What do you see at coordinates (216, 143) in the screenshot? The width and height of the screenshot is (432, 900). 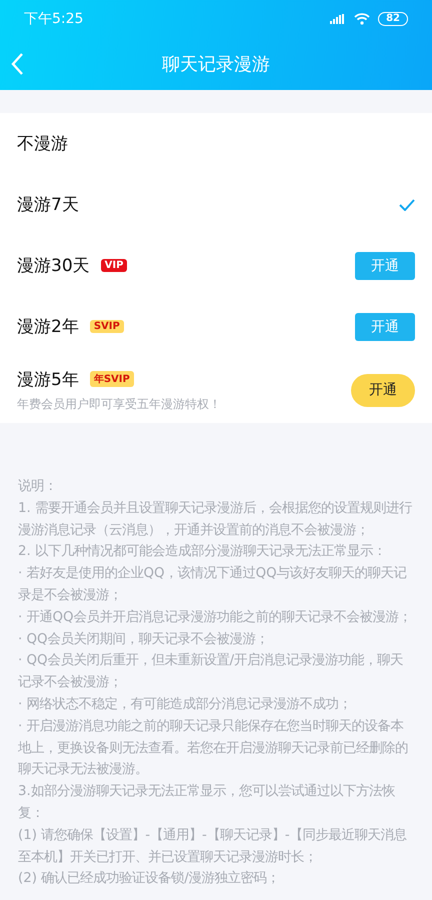 I see `roaming-option: 不漫游` at bounding box center [216, 143].